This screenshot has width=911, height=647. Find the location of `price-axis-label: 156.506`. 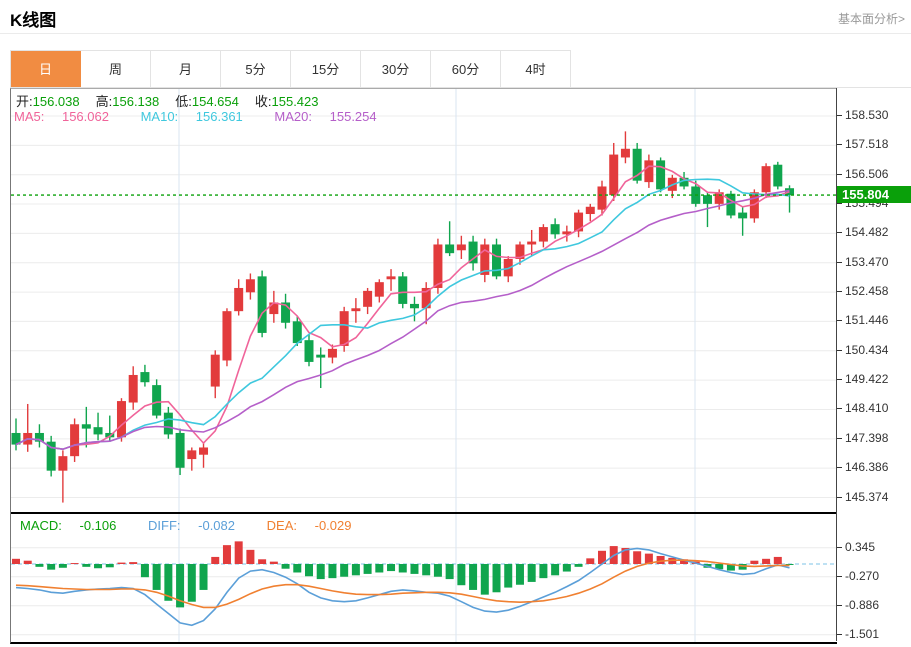

price-axis-label: 156.506 is located at coordinates (867, 174).